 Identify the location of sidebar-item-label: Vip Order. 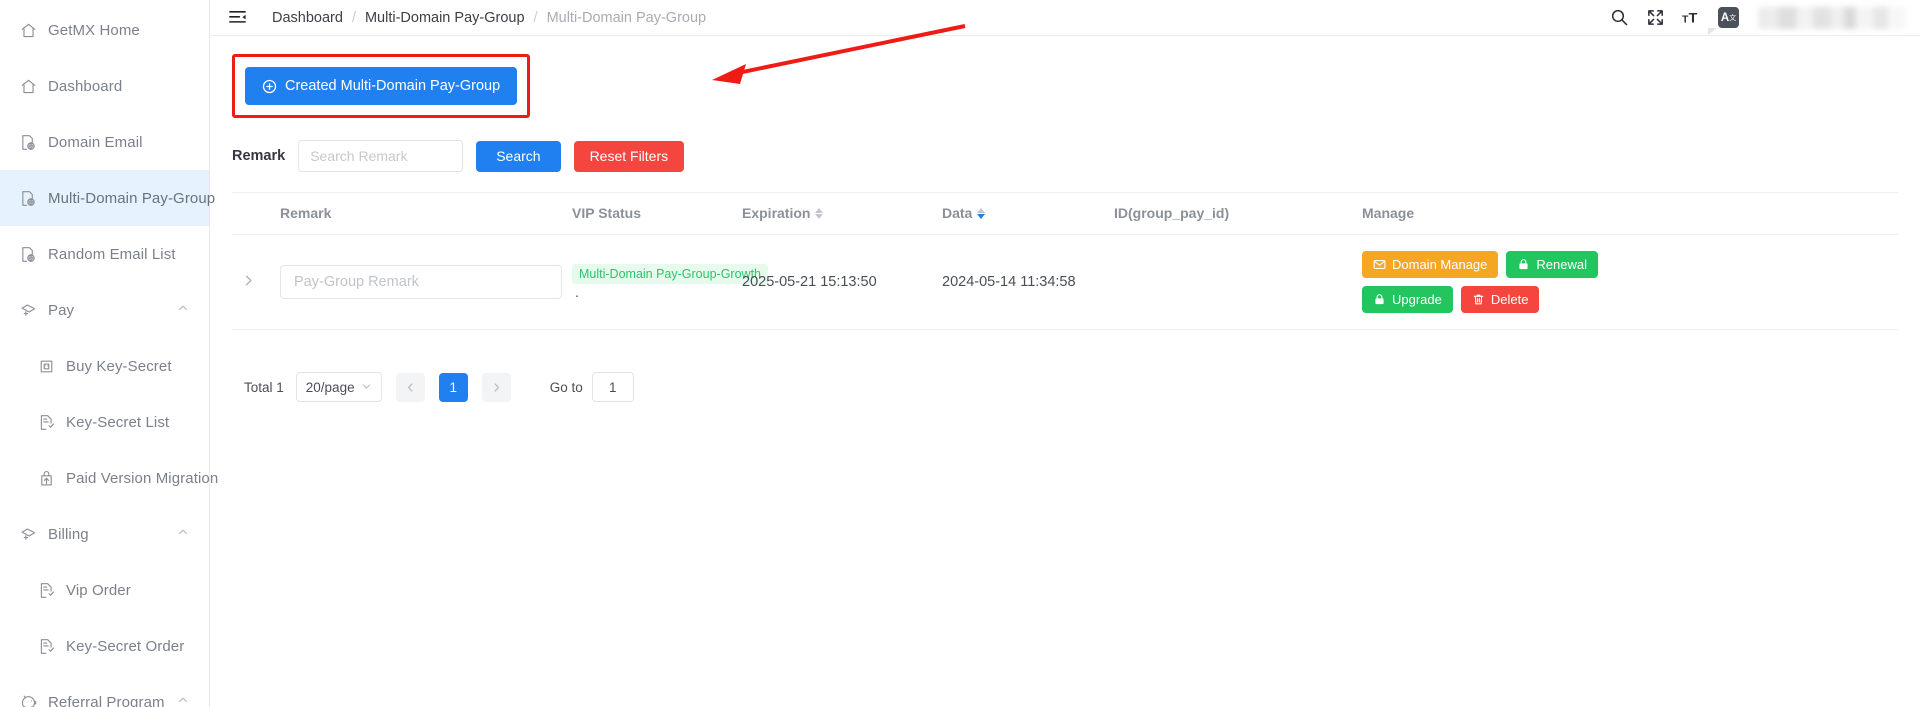
(98, 590).